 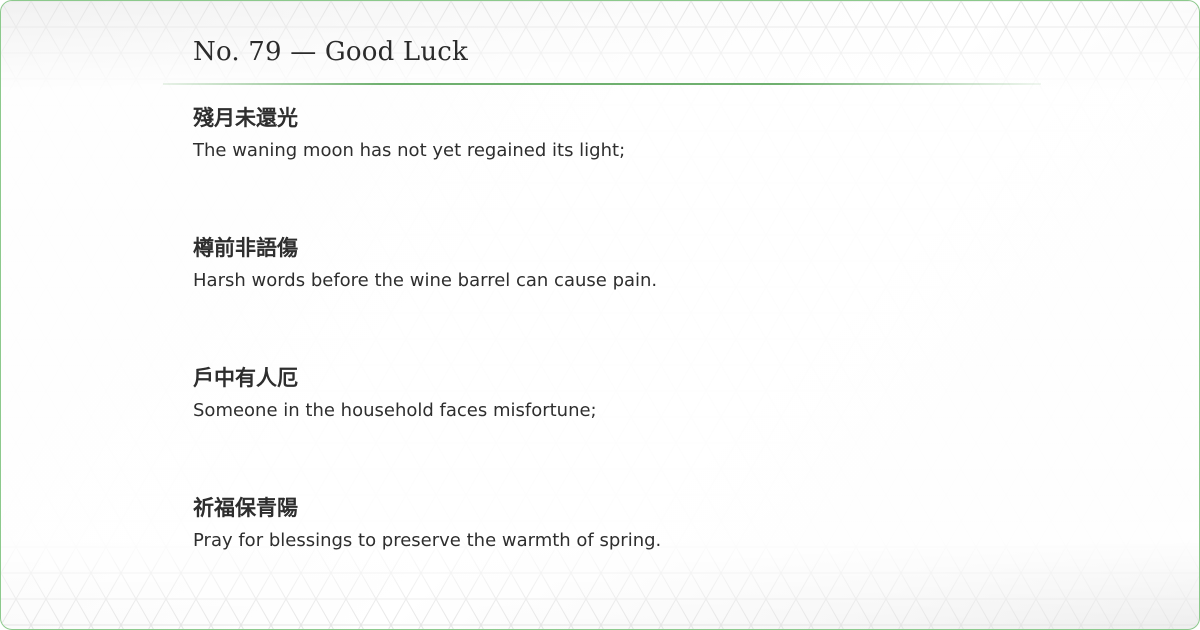 What do you see at coordinates (245, 117) in the screenshot?
I see `verse-chinese: 殘月未還光` at bounding box center [245, 117].